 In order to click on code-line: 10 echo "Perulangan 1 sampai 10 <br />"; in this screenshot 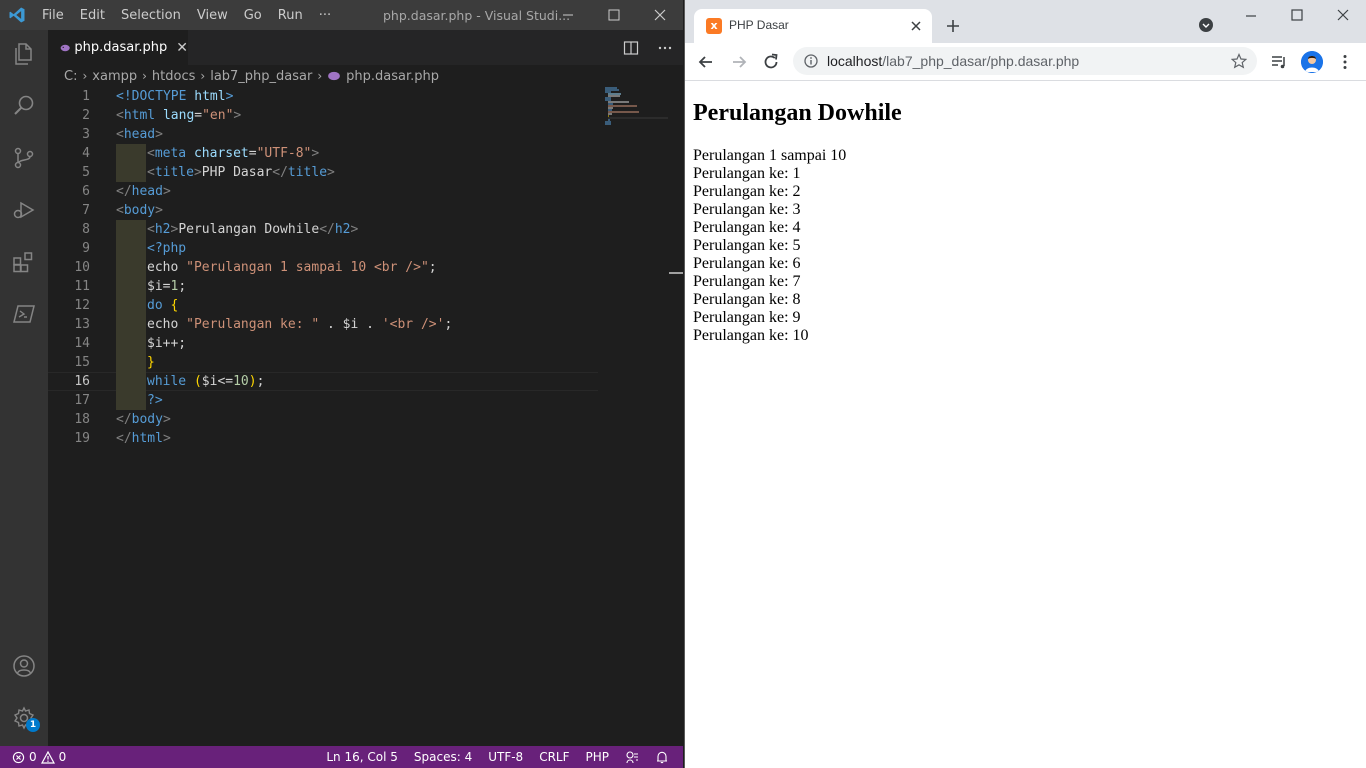, I will do `click(323, 267)`.